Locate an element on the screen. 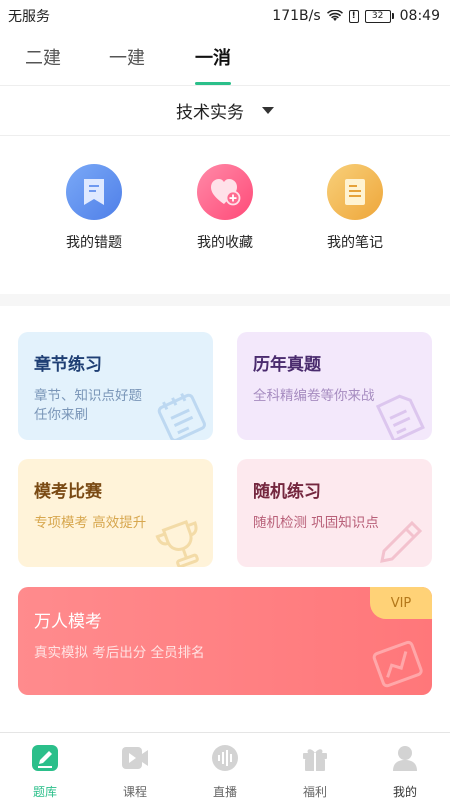 This screenshot has width=450, height=800. massive-mock-desc: 真实模拟 考后出分 全员排名 is located at coordinates (119, 653).